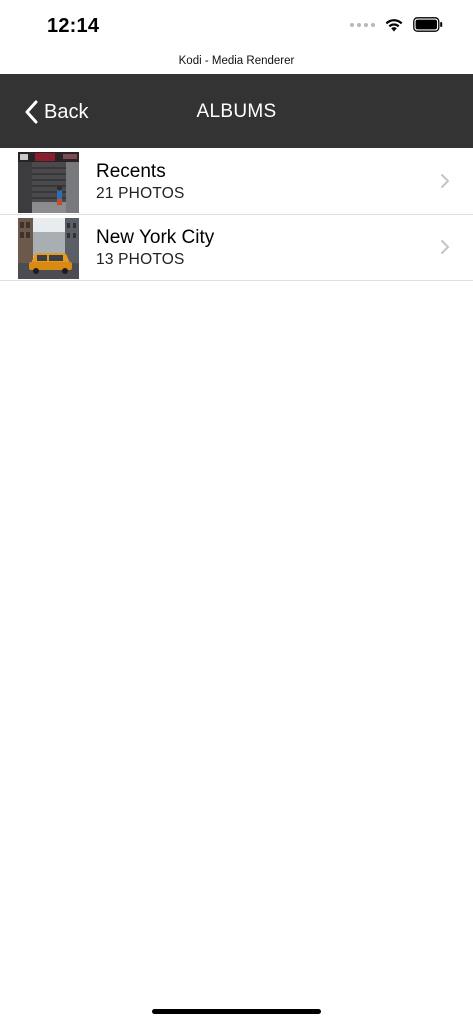  I want to click on home-indicator, so click(236, 1011).